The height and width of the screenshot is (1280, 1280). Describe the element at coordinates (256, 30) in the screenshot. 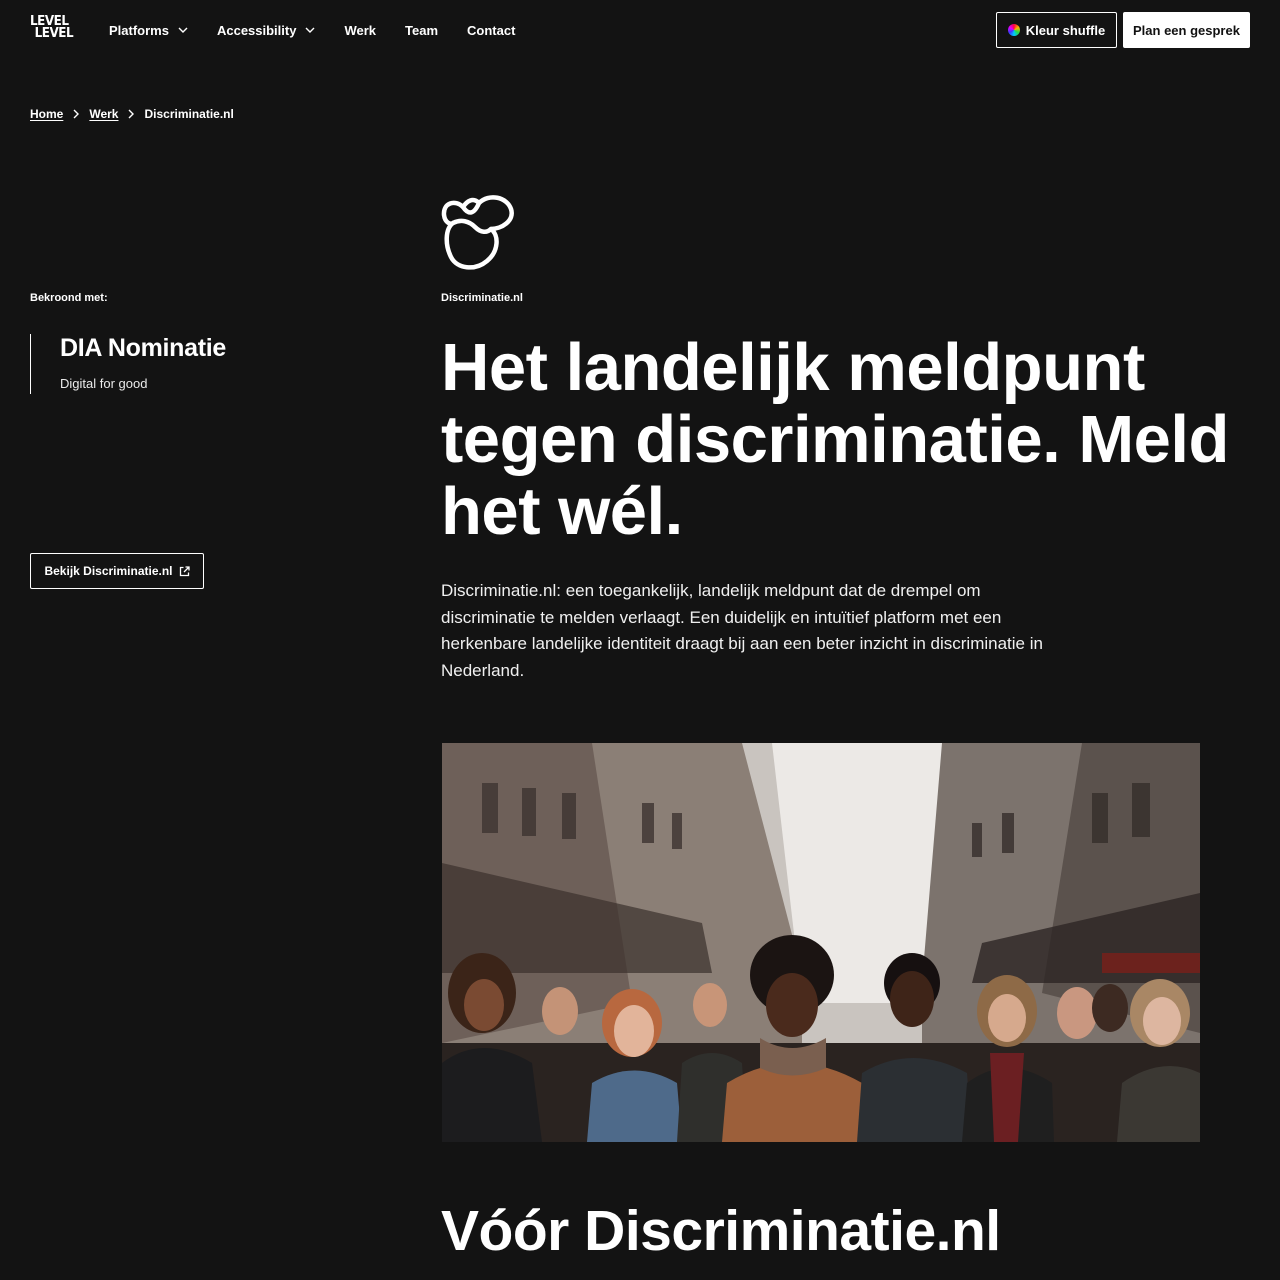

I see `nav-label: Accessibility` at that location.